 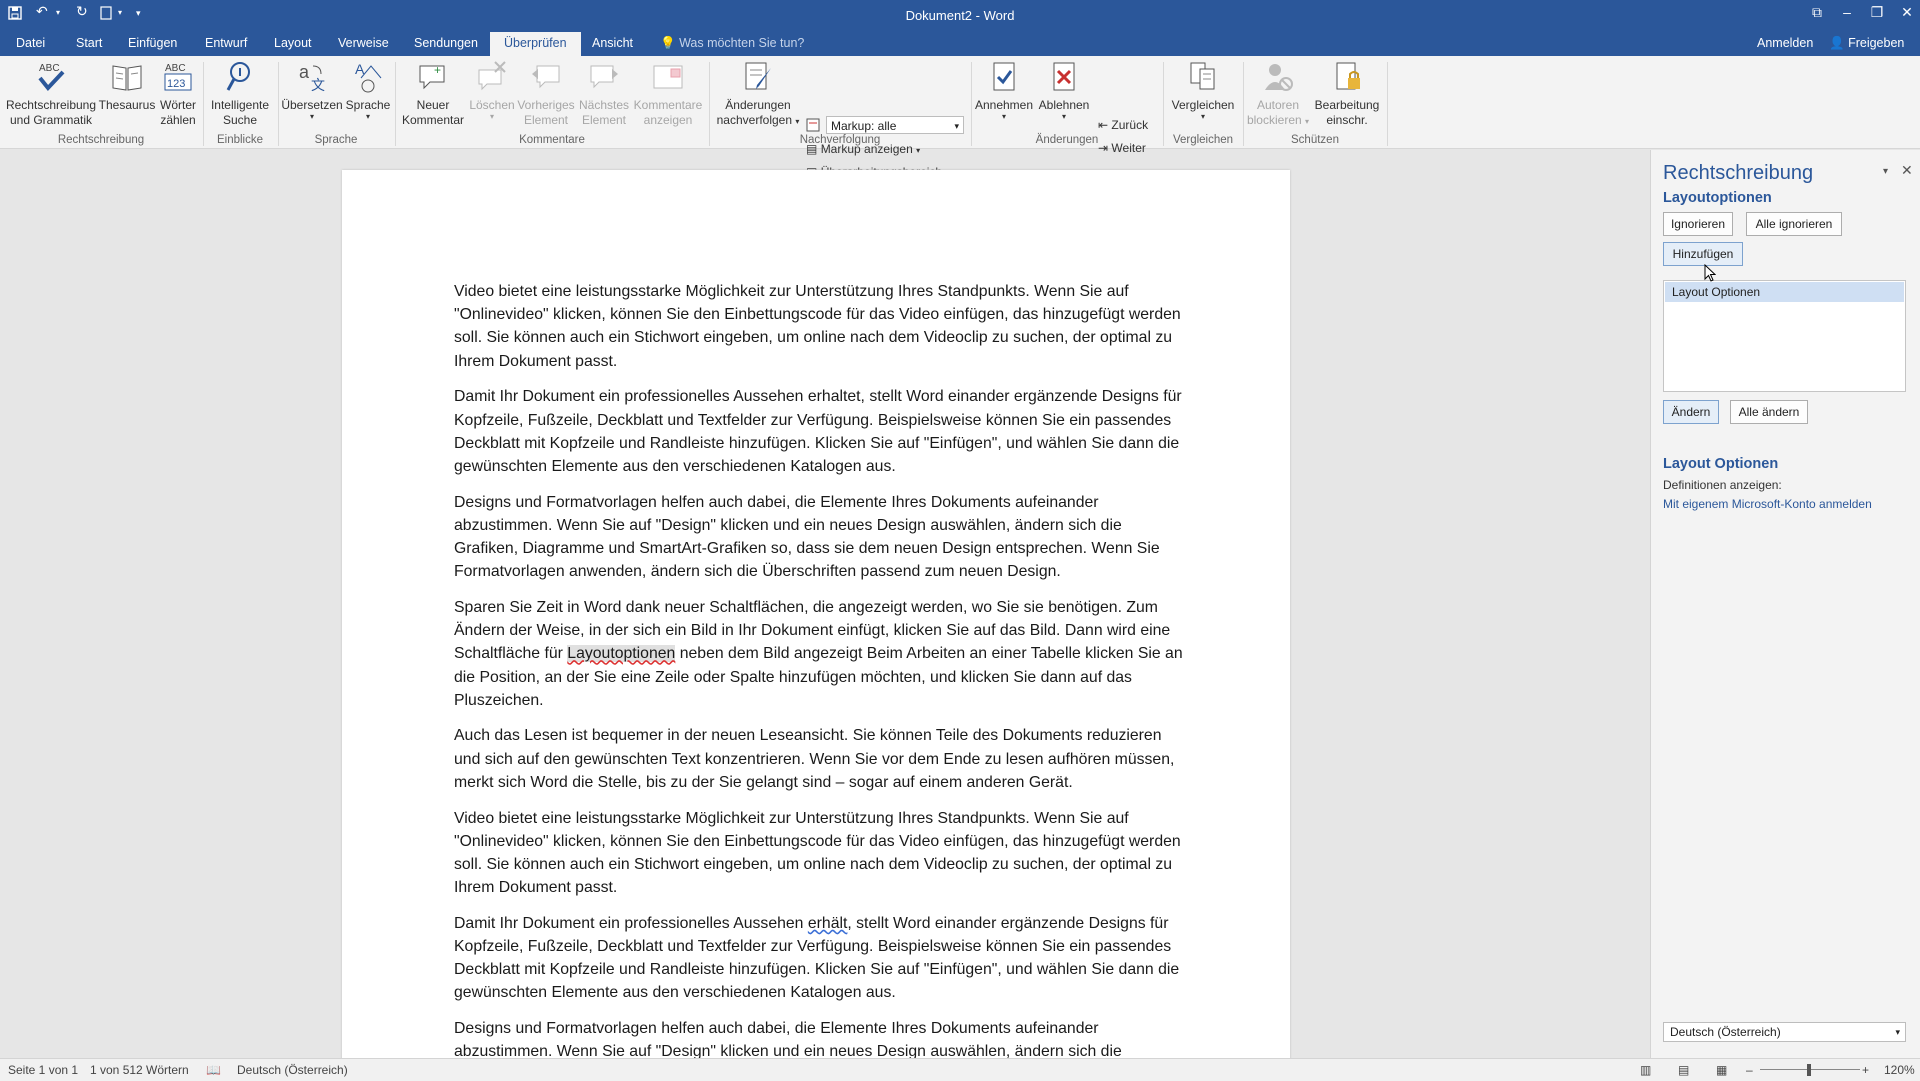 What do you see at coordinates (127, 105) in the screenshot?
I see `thesaurus-label: Thesaurus` at bounding box center [127, 105].